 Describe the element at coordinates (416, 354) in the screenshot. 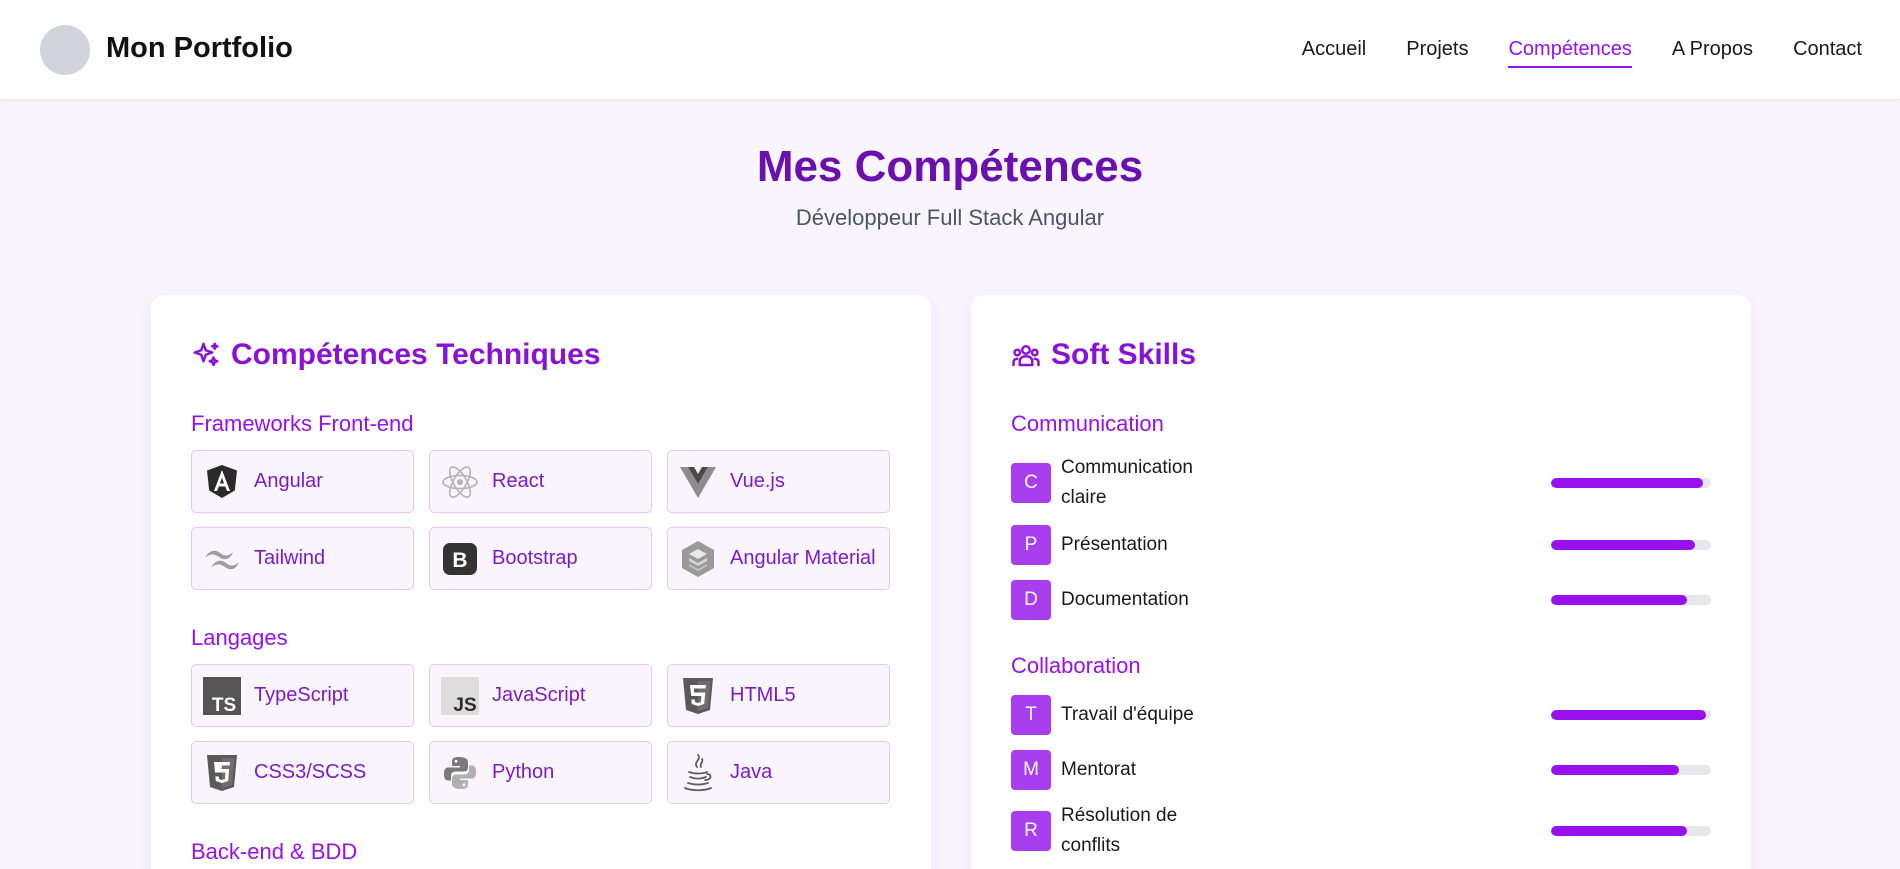

I see `technical-skills-title: Compétences Techniques` at that location.